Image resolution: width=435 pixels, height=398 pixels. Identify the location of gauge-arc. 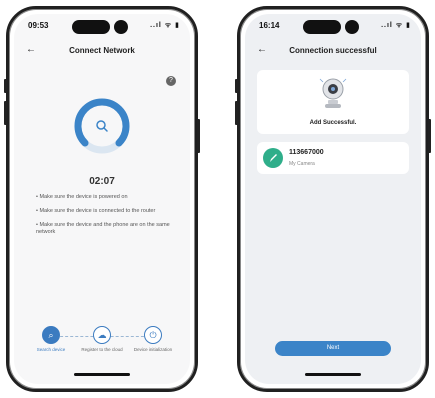
(102, 122).